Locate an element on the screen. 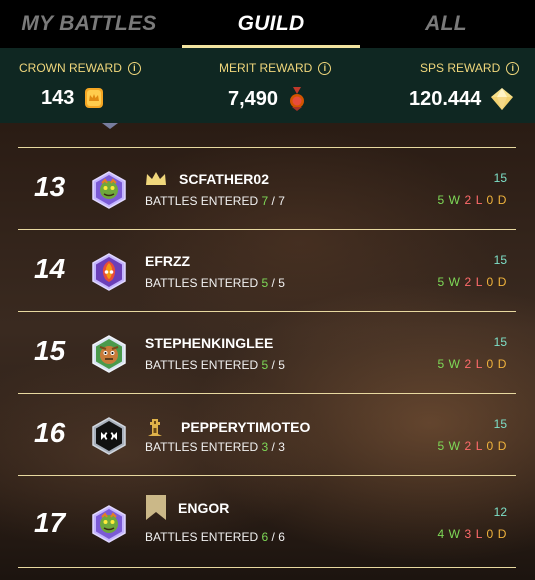 This screenshot has height=580, width=535. crown-reward-text: CROWN REWARD is located at coordinates (70, 68).